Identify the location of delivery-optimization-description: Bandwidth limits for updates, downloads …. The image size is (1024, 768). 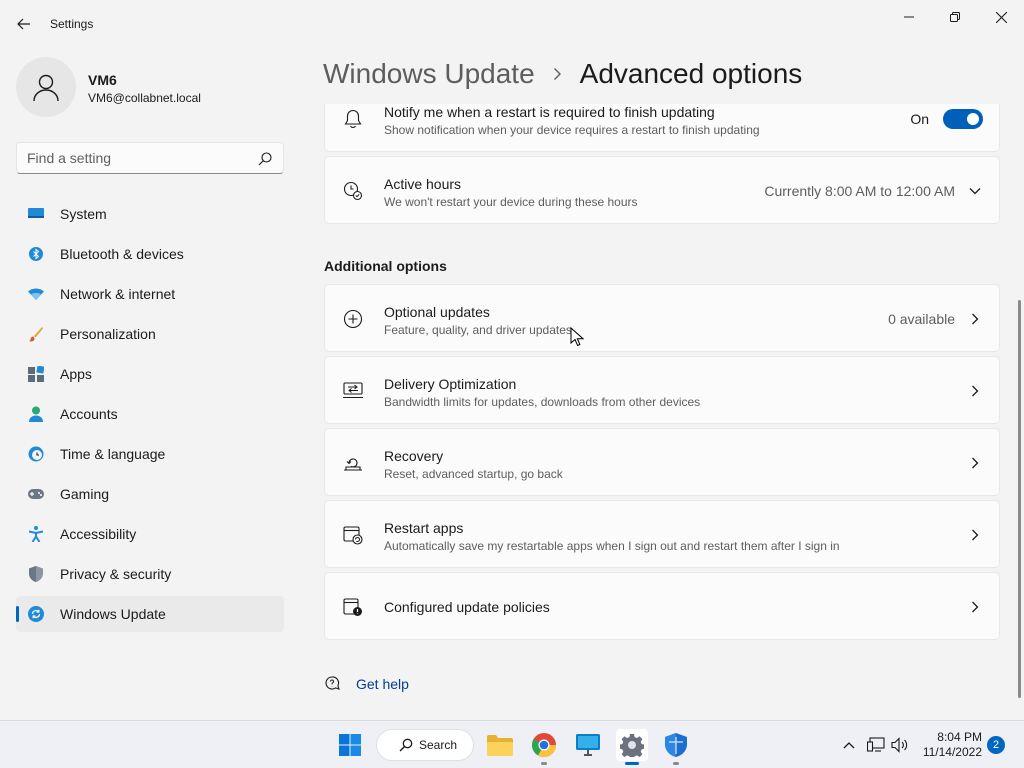
(542, 402).